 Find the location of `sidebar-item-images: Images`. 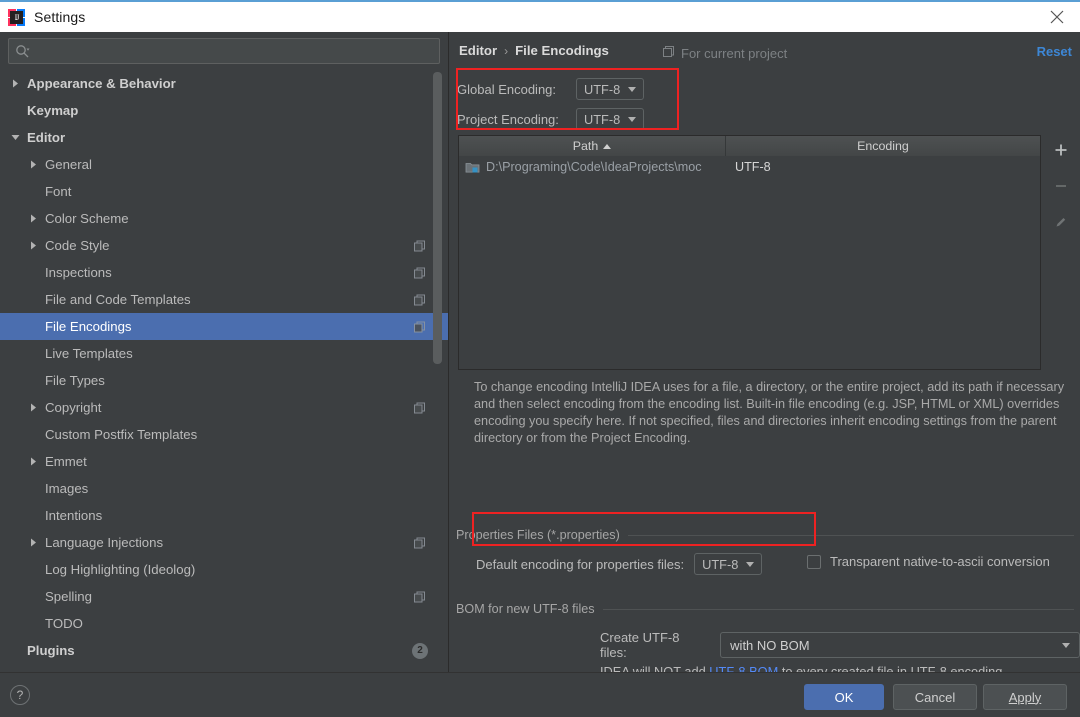

sidebar-item-images: Images is located at coordinates (224, 488).